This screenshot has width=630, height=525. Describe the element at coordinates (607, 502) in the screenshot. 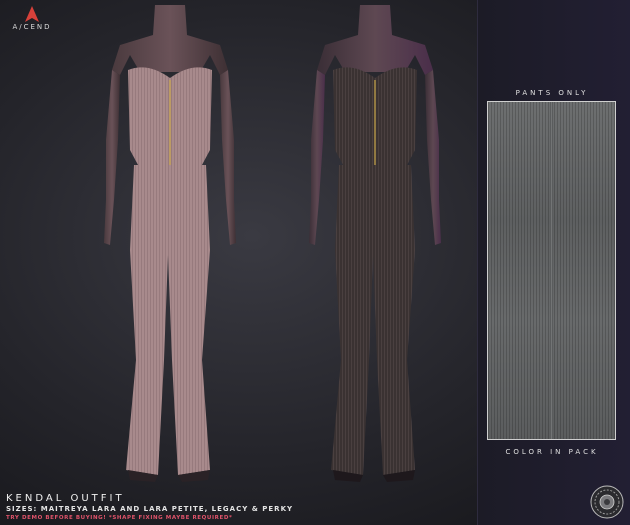

I see `seal-badge-icon` at that location.